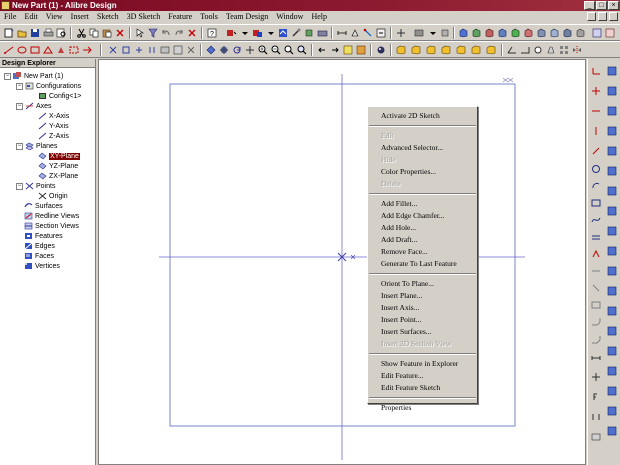  What do you see at coordinates (596, 305) in the screenshot?
I see `sketch-mirror-icon` at bounding box center [596, 305].